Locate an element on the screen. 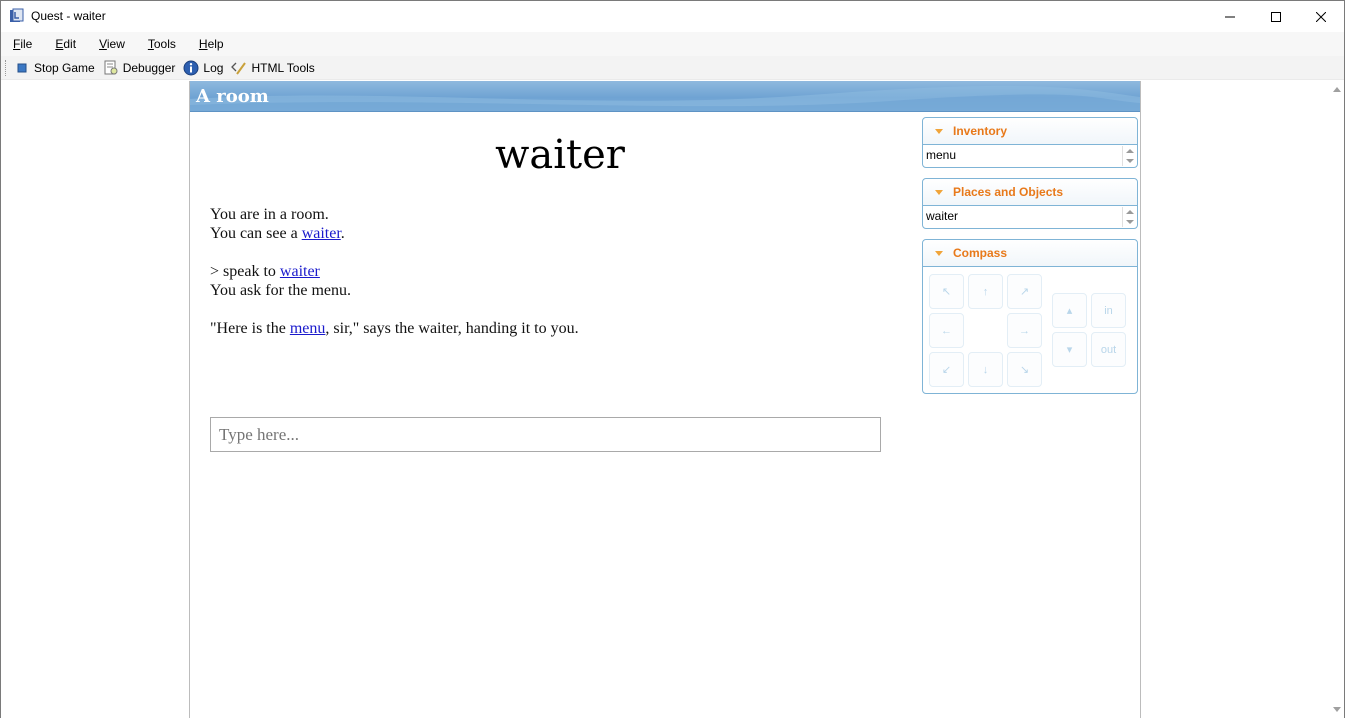 Image resolution: width=1345 pixels, height=718 pixels. menu-bar: File Edit View Tools Help is located at coordinates (672, 44).